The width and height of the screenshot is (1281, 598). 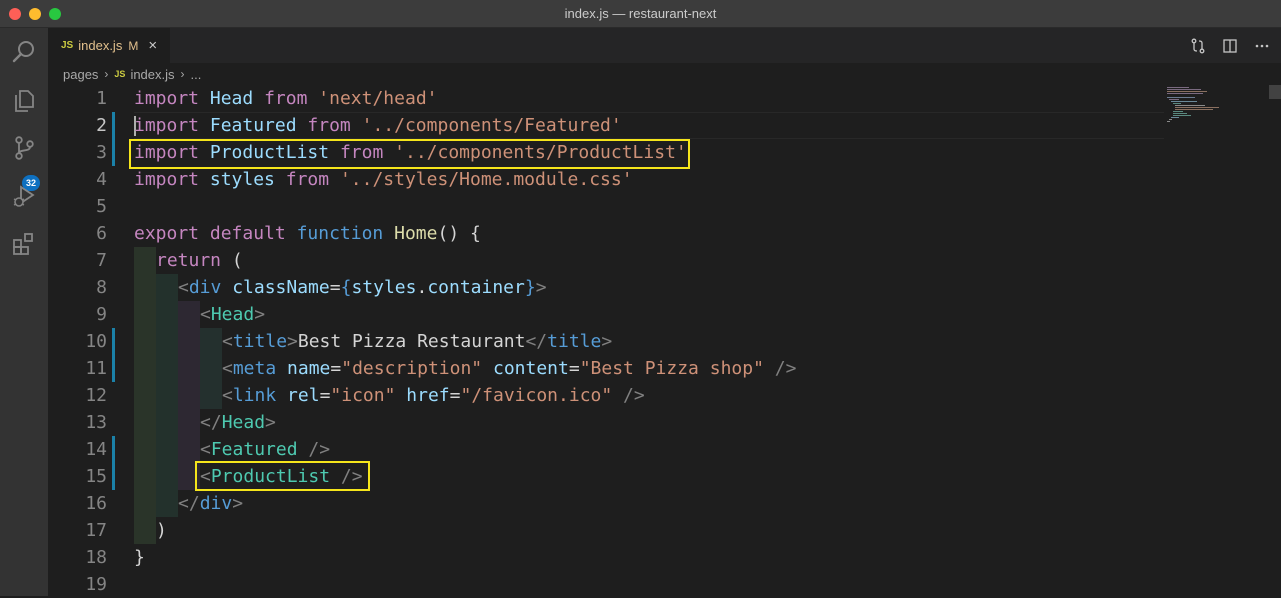 I want to click on close-tab-icon: ×, so click(x=152, y=45).